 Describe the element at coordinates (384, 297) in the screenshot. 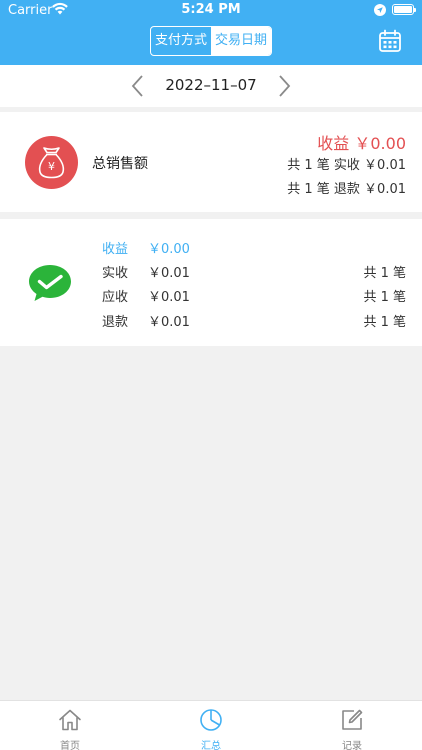

I see `receivable-count: 共 1 笔` at that location.